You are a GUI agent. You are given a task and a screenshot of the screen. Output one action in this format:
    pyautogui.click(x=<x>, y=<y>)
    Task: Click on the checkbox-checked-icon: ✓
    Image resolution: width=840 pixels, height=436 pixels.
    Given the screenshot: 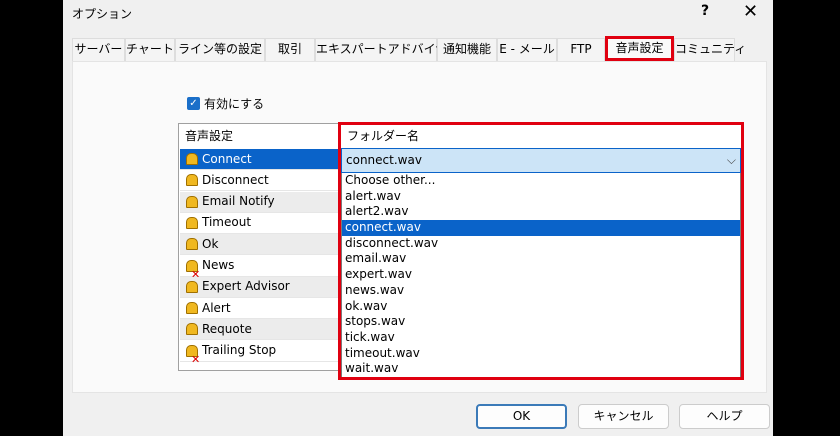 What is the action you would take?
    pyautogui.click(x=193, y=103)
    